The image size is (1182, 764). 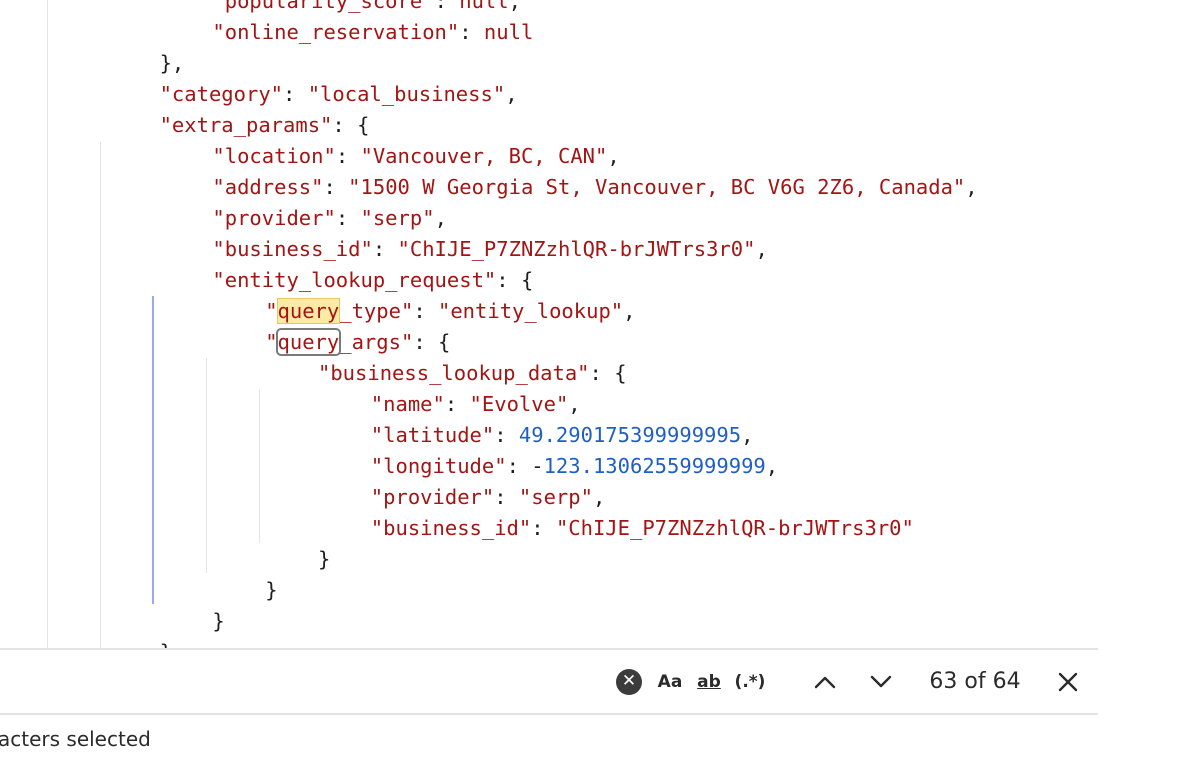 What do you see at coordinates (75, 739) in the screenshot?
I see `selection-status: acters selected` at bounding box center [75, 739].